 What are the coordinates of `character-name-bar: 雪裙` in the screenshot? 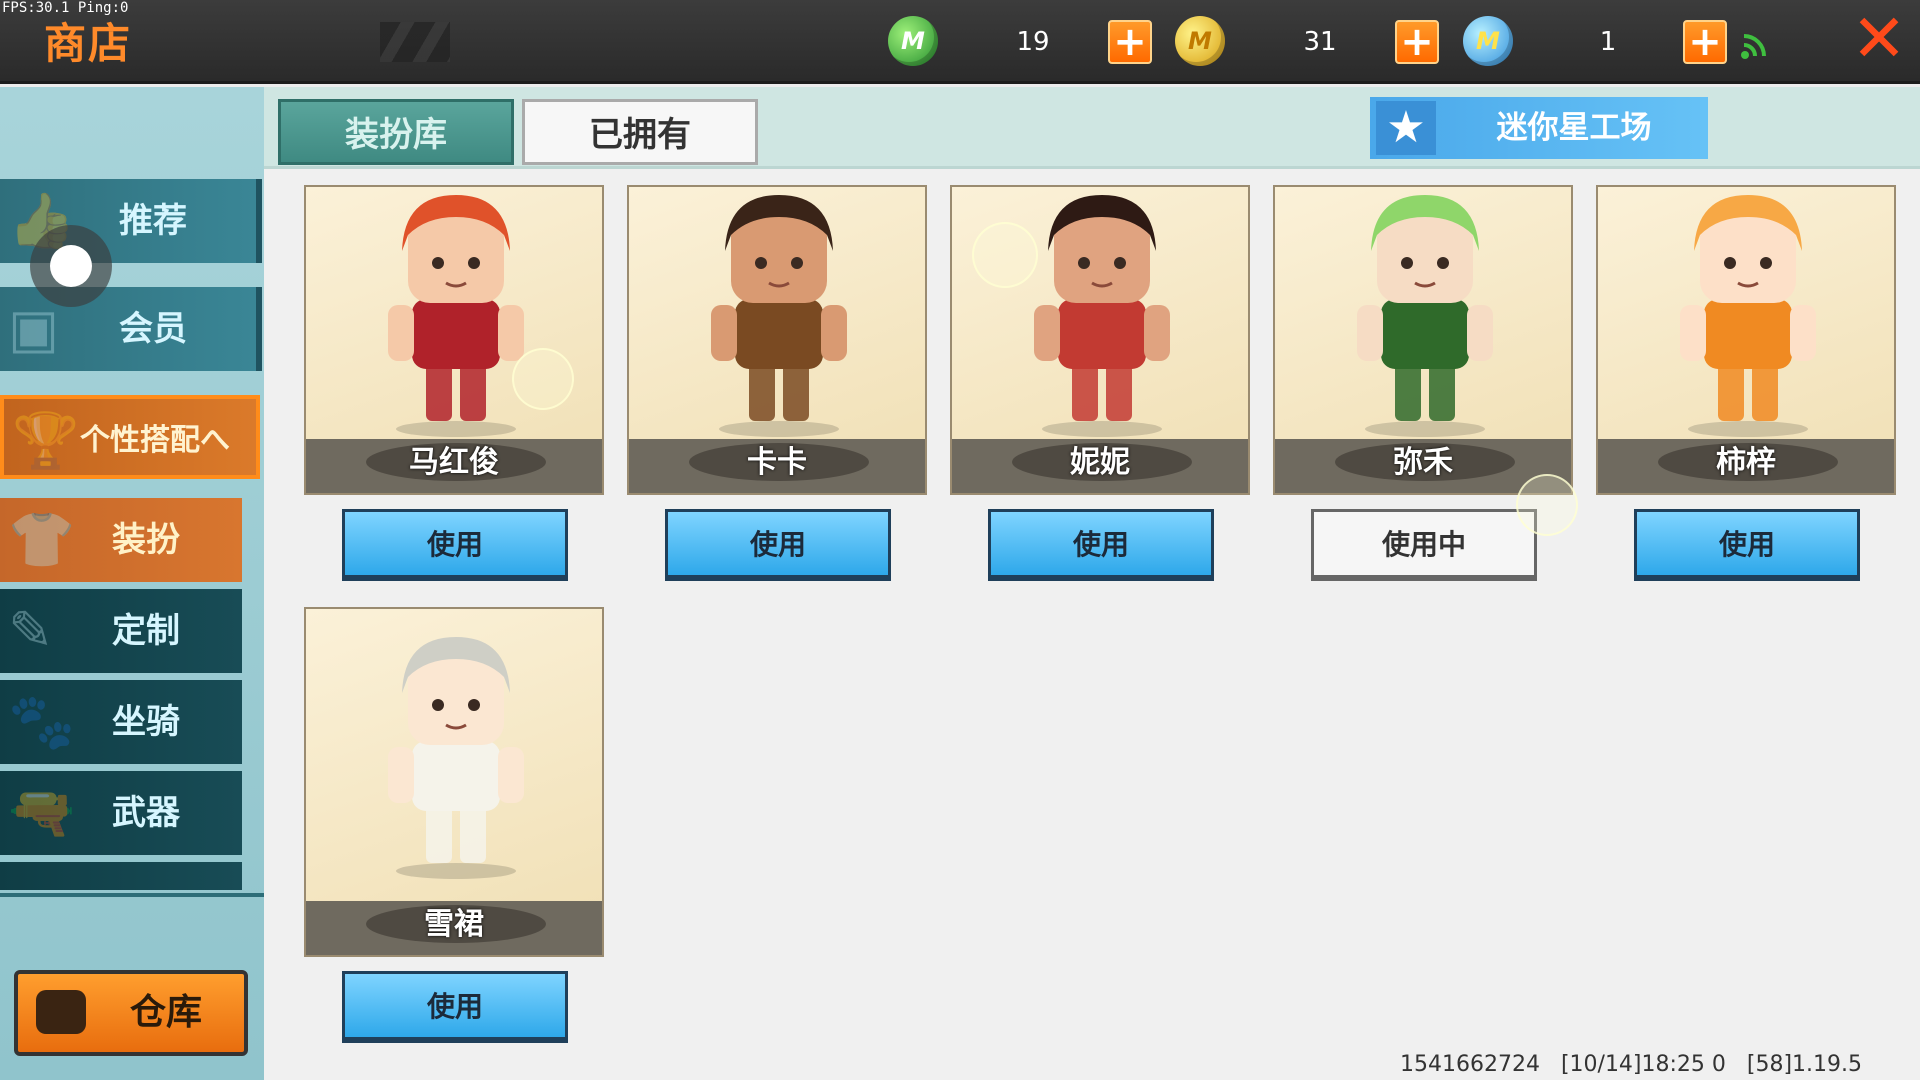 It's located at (454, 928).